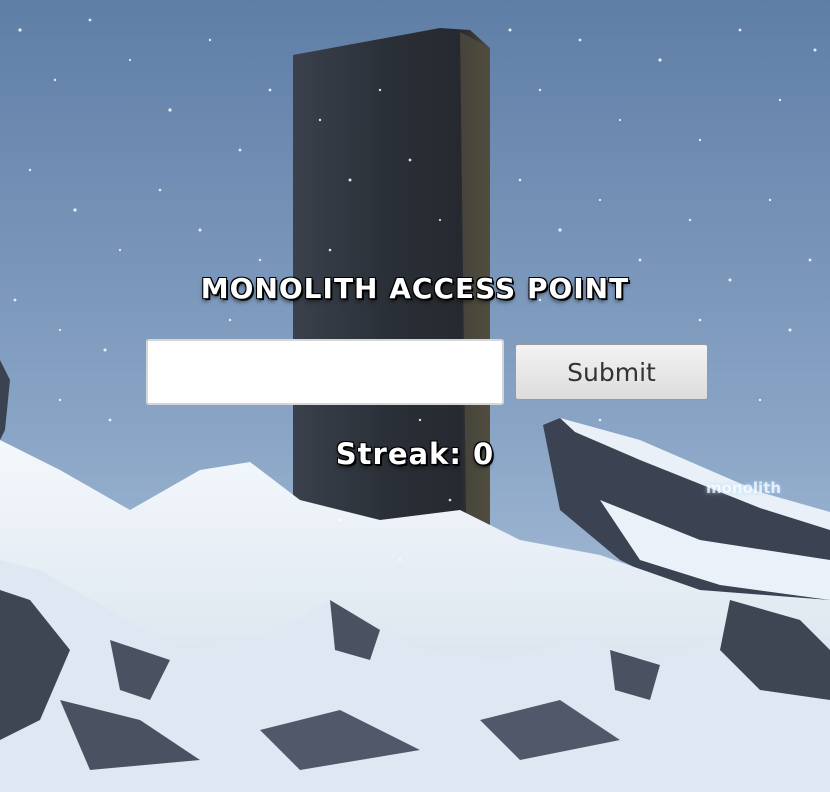 The width and height of the screenshot is (830, 792). I want to click on streak-value: 0, so click(484, 454).